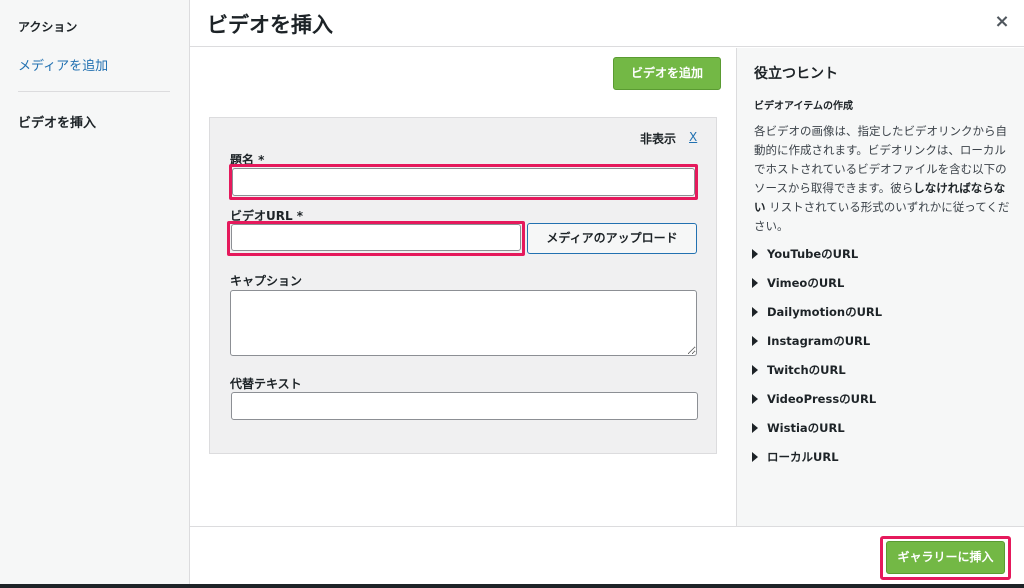  Describe the element at coordinates (1002, 23) in the screenshot. I see `close-icon: ×` at that location.